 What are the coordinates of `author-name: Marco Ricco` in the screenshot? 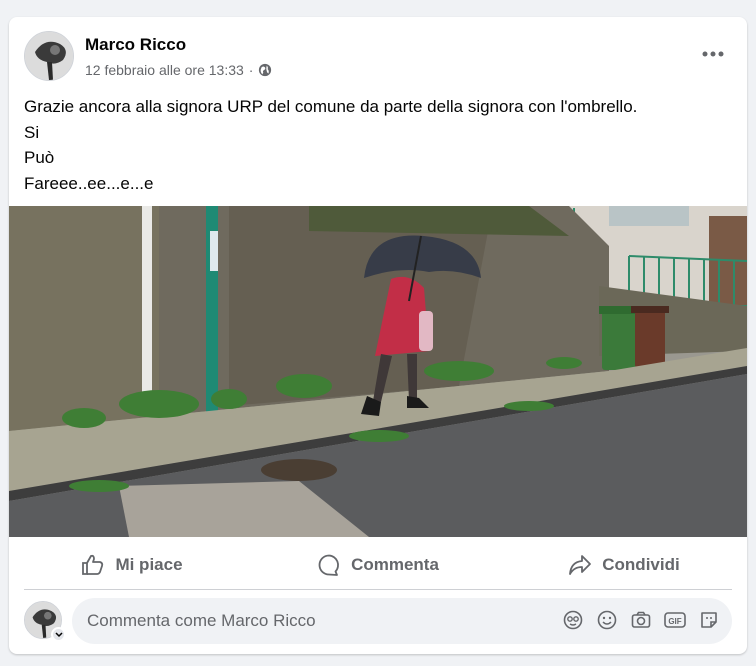 It's located at (135, 45).